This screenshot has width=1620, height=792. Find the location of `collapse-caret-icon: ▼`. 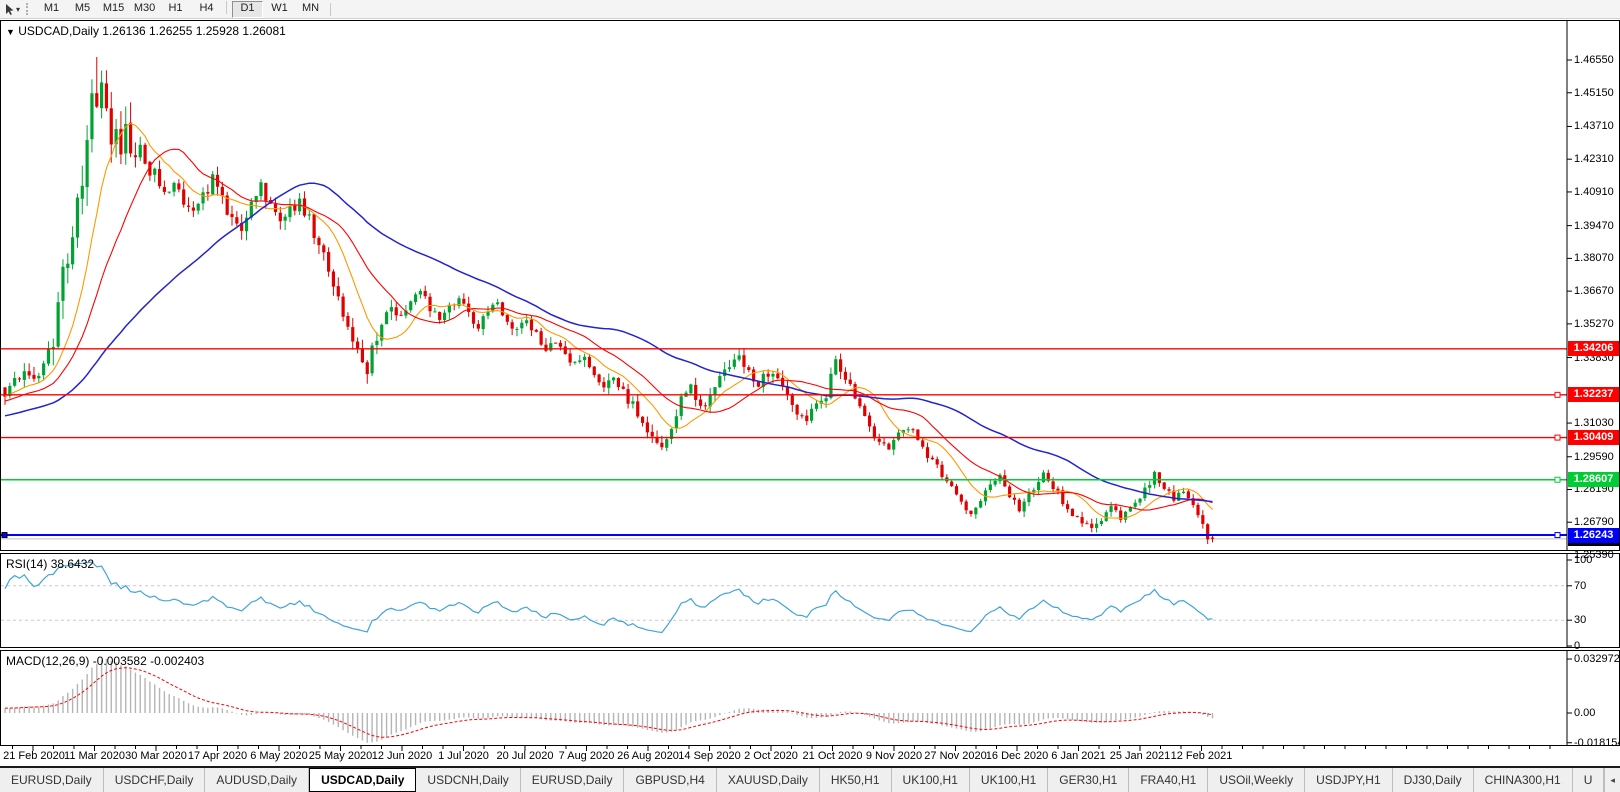

collapse-caret-icon: ▼ is located at coordinates (10, 32).